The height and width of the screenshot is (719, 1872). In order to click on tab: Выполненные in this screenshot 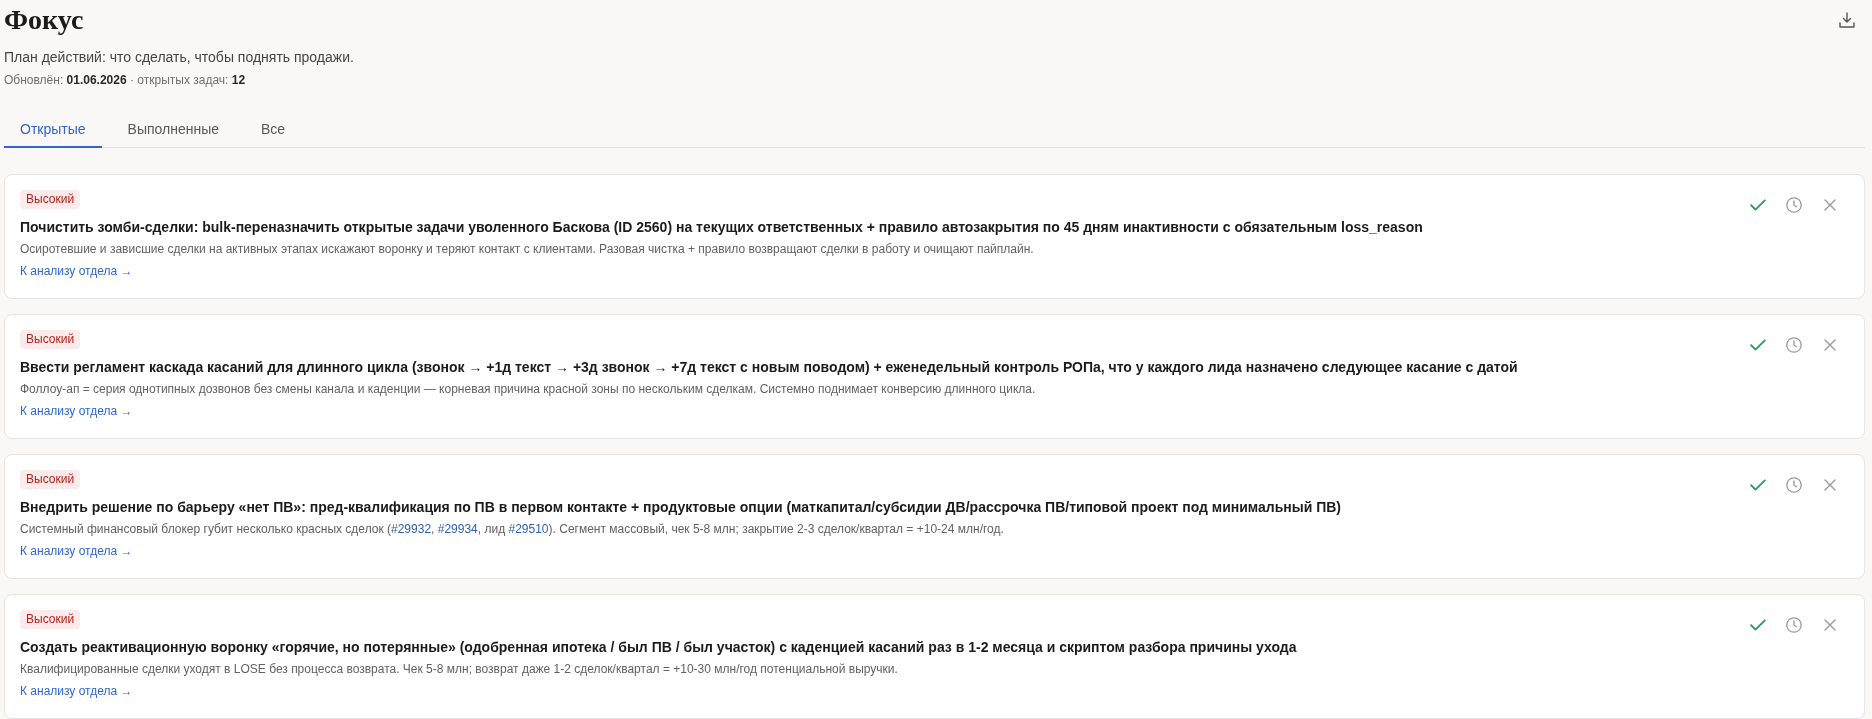, I will do `click(173, 129)`.